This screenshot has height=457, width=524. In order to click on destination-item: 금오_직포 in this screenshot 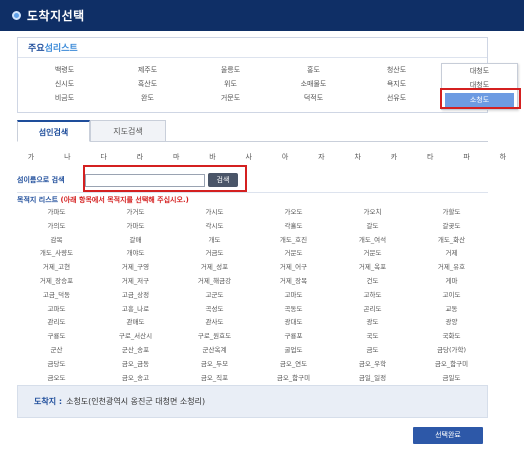, I will do `click(214, 379)`.